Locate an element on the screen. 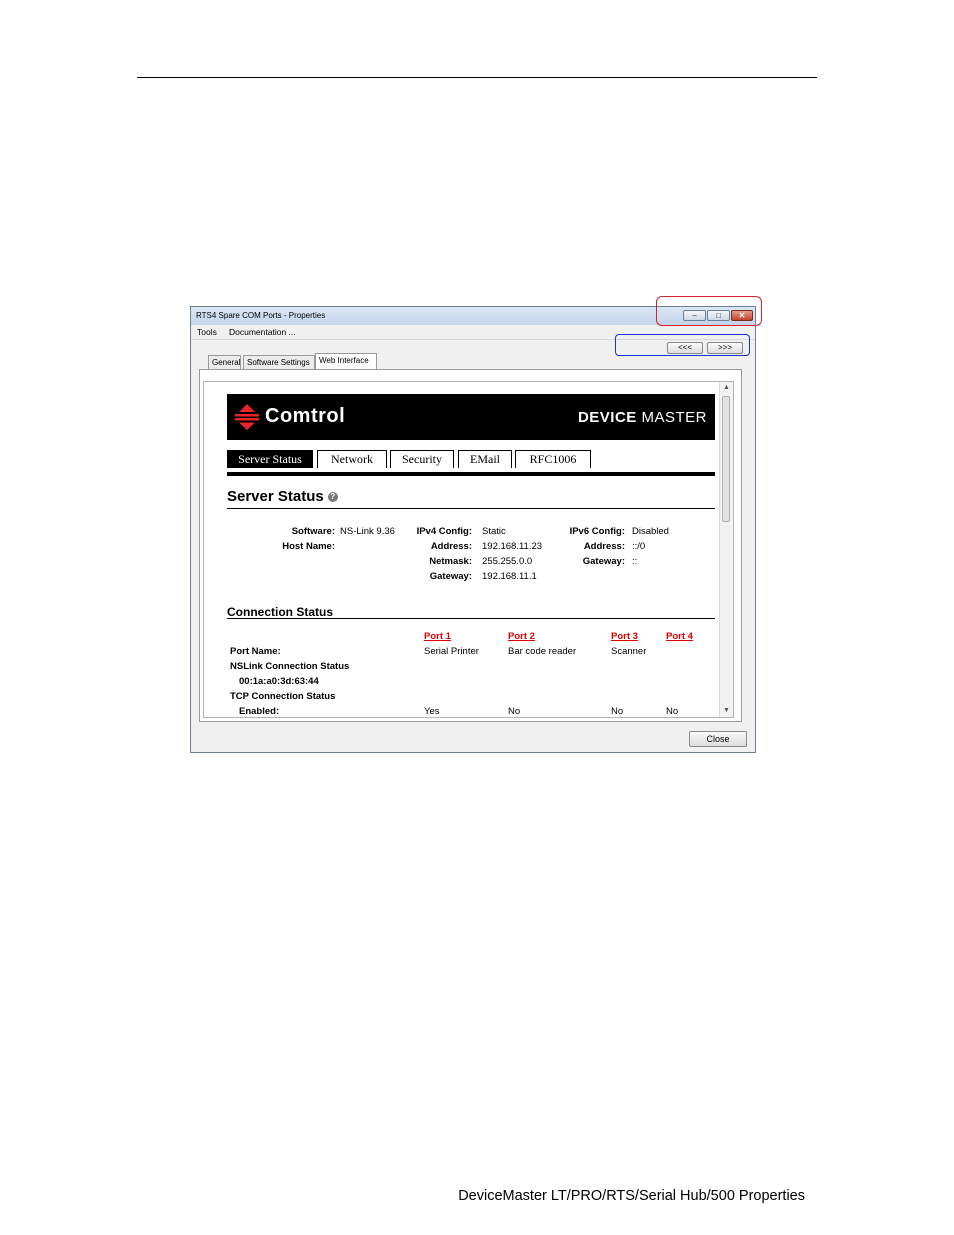 The width and height of the screenshot is (954, 1235). ipv4-address-value: 192.168.11.23 is located at coordinates (512, 546).